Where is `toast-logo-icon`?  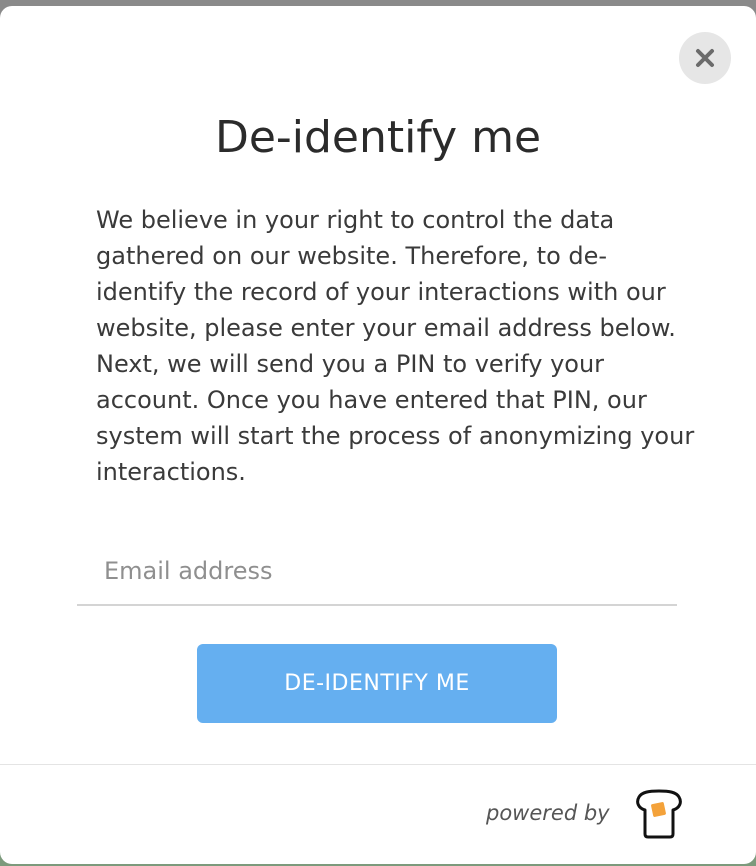
toast-logo-icon is located at coordinates (659, 814).